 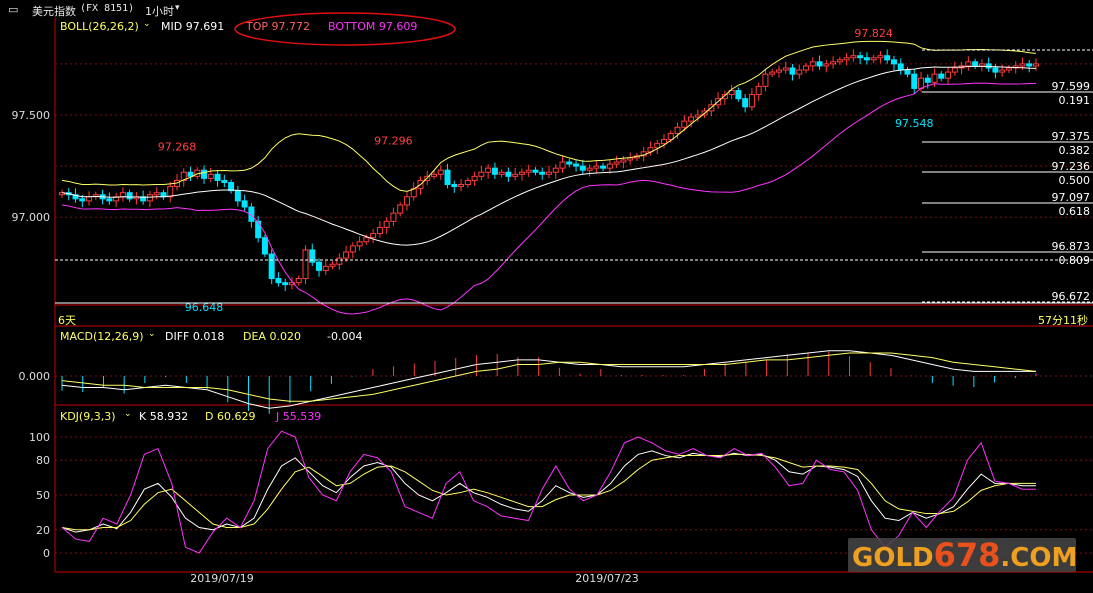 What do you see at coordinates (549, 377) in the screenshot?
I see `macd-dea-line` at bounding box center [549, 377].